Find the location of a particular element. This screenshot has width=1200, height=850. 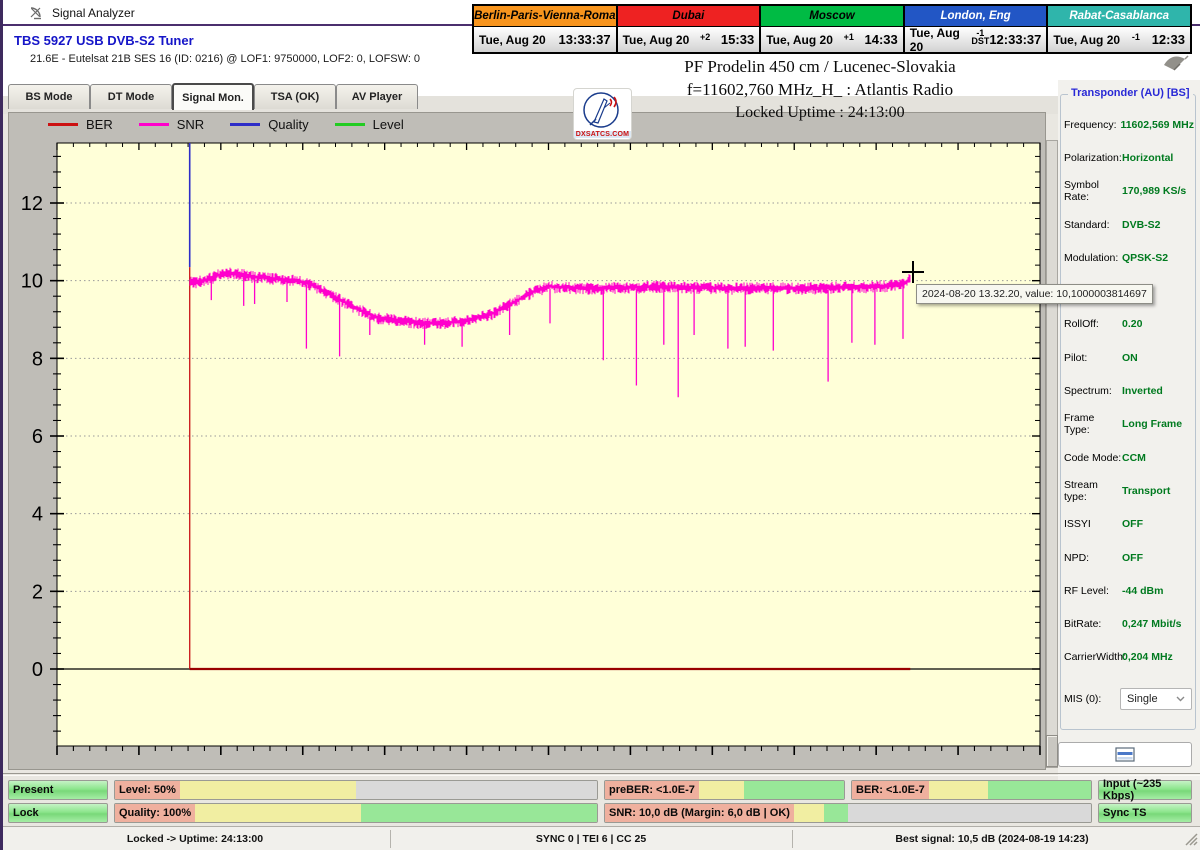

meter-snr: SNR: 10,0 dB (Margin: 6,0 dB | OK) is located at coordinates (848, 813).